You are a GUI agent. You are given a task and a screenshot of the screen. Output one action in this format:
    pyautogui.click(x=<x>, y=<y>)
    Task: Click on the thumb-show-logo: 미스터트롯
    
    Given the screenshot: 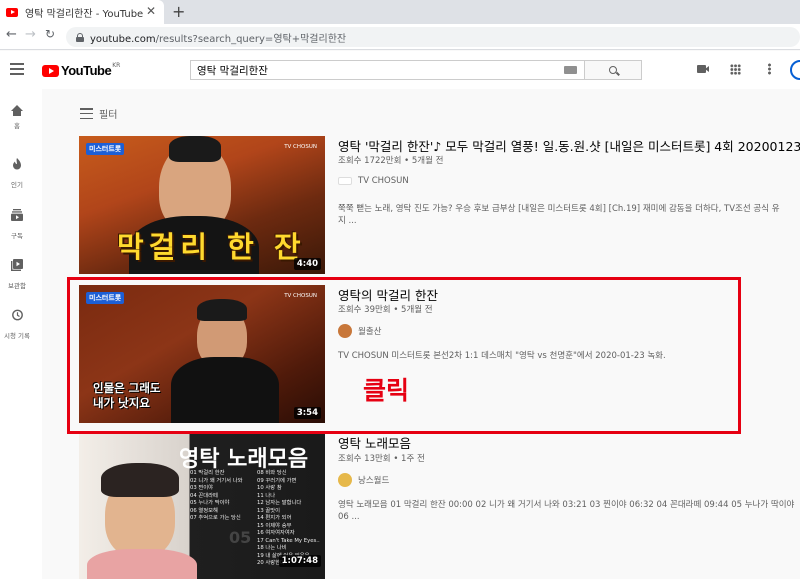 What is the action you would take?
    pyautogui.click(x=105, y=149)
    